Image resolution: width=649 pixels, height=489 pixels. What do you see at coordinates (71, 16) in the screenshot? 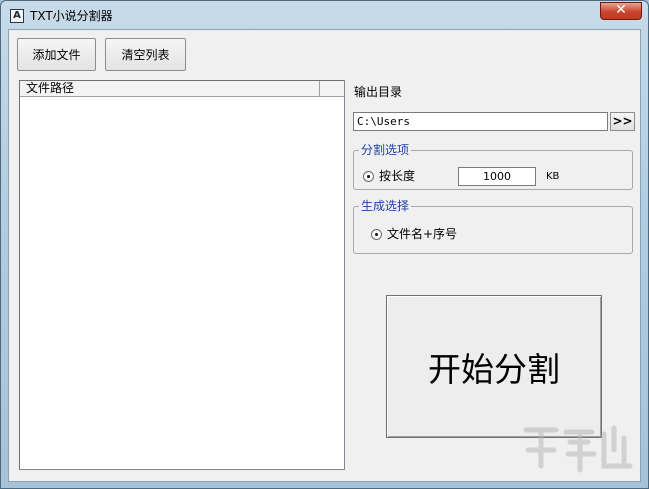
I see `window-title: TXT小说分割器` at bounding box center [71, 16].